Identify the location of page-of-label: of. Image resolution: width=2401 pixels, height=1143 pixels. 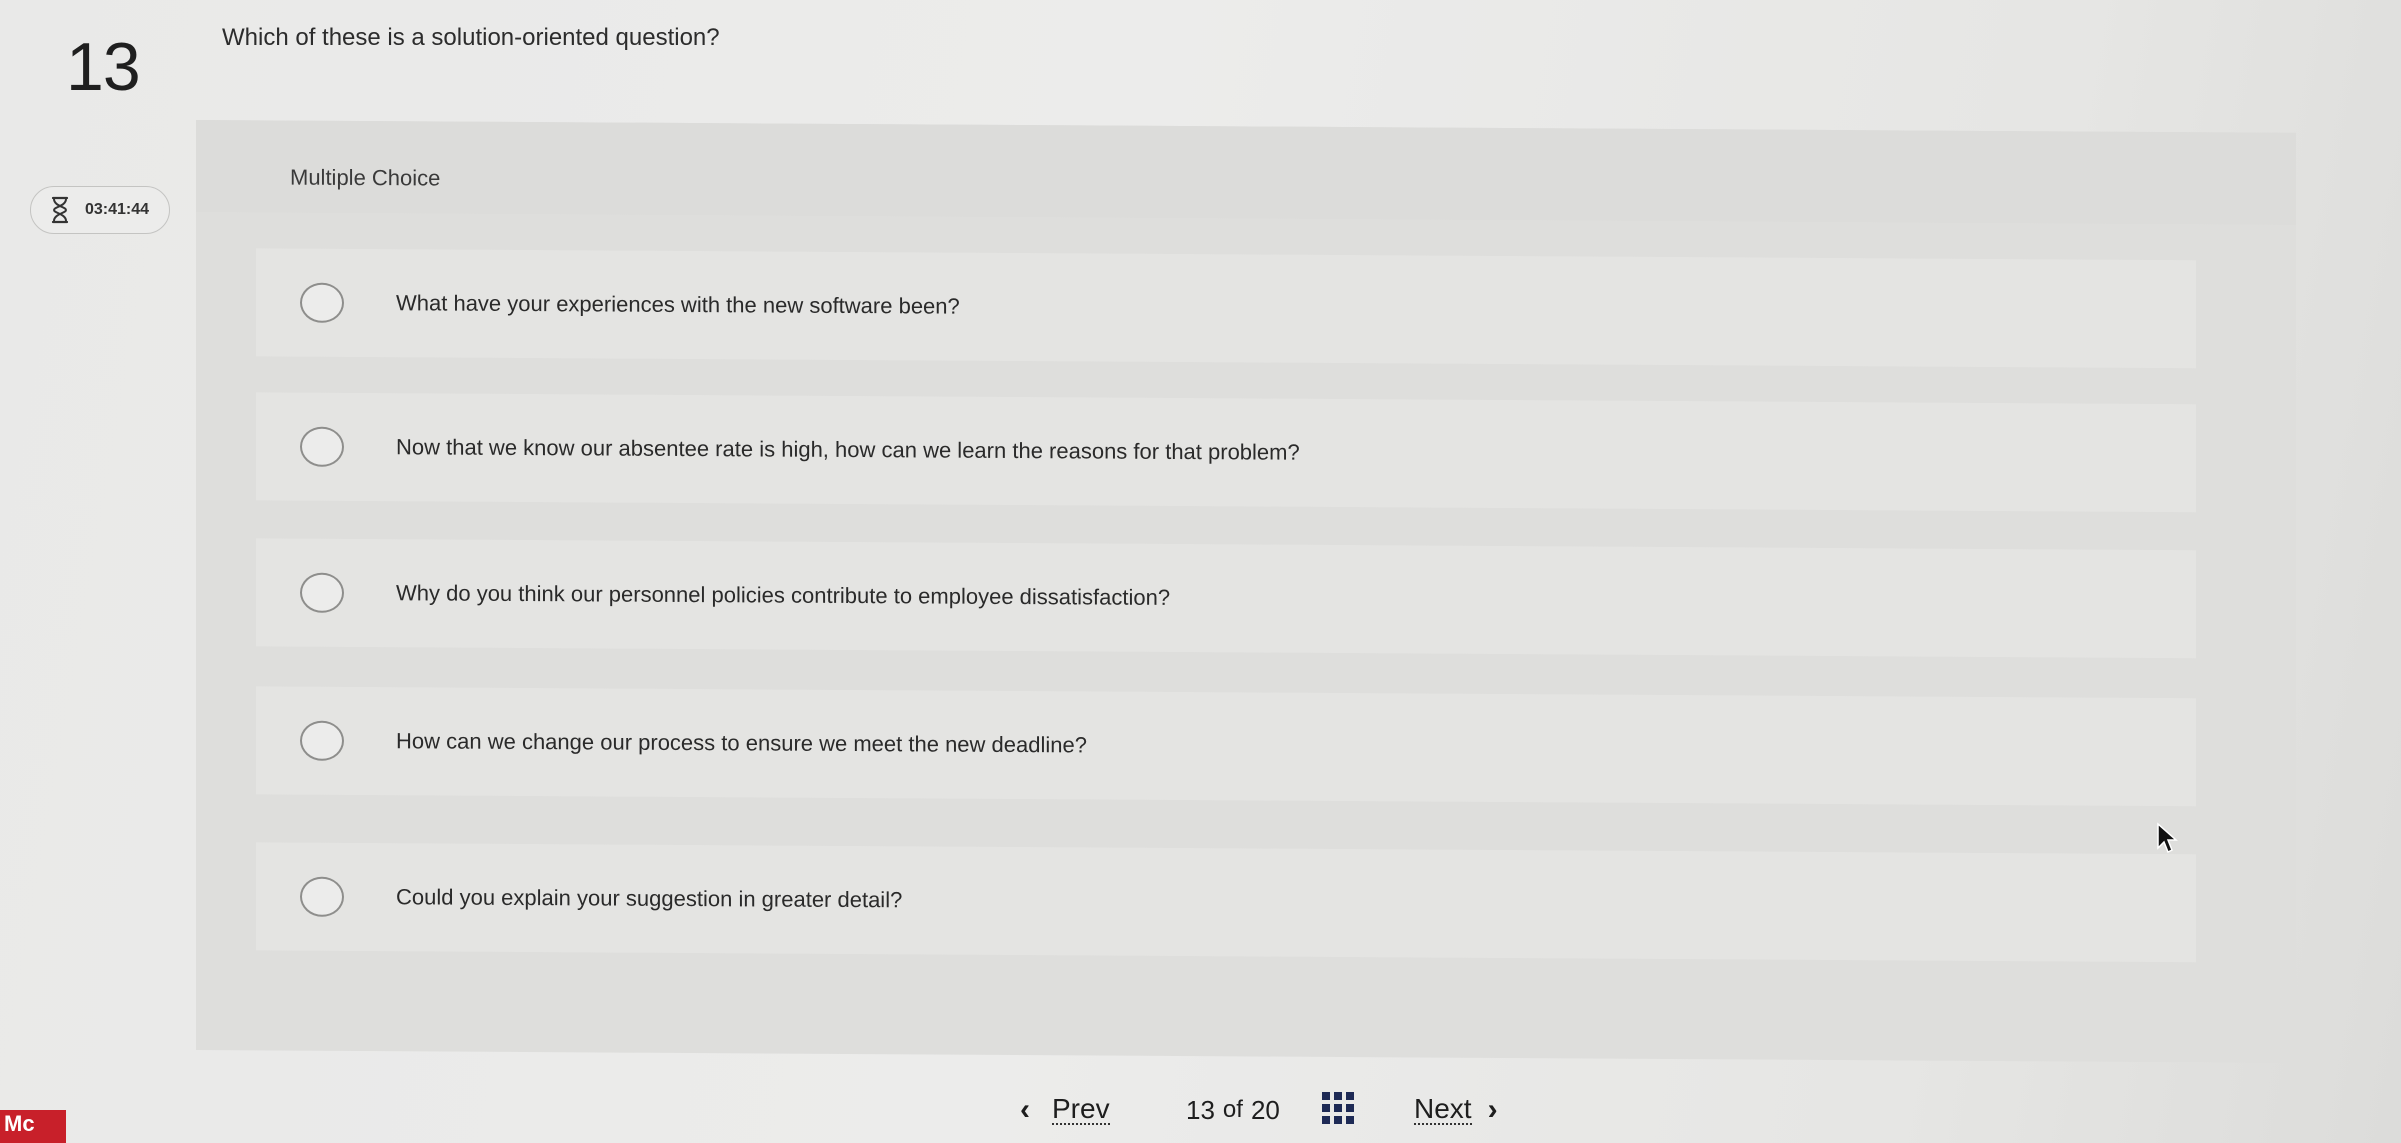
(1232, 1109).